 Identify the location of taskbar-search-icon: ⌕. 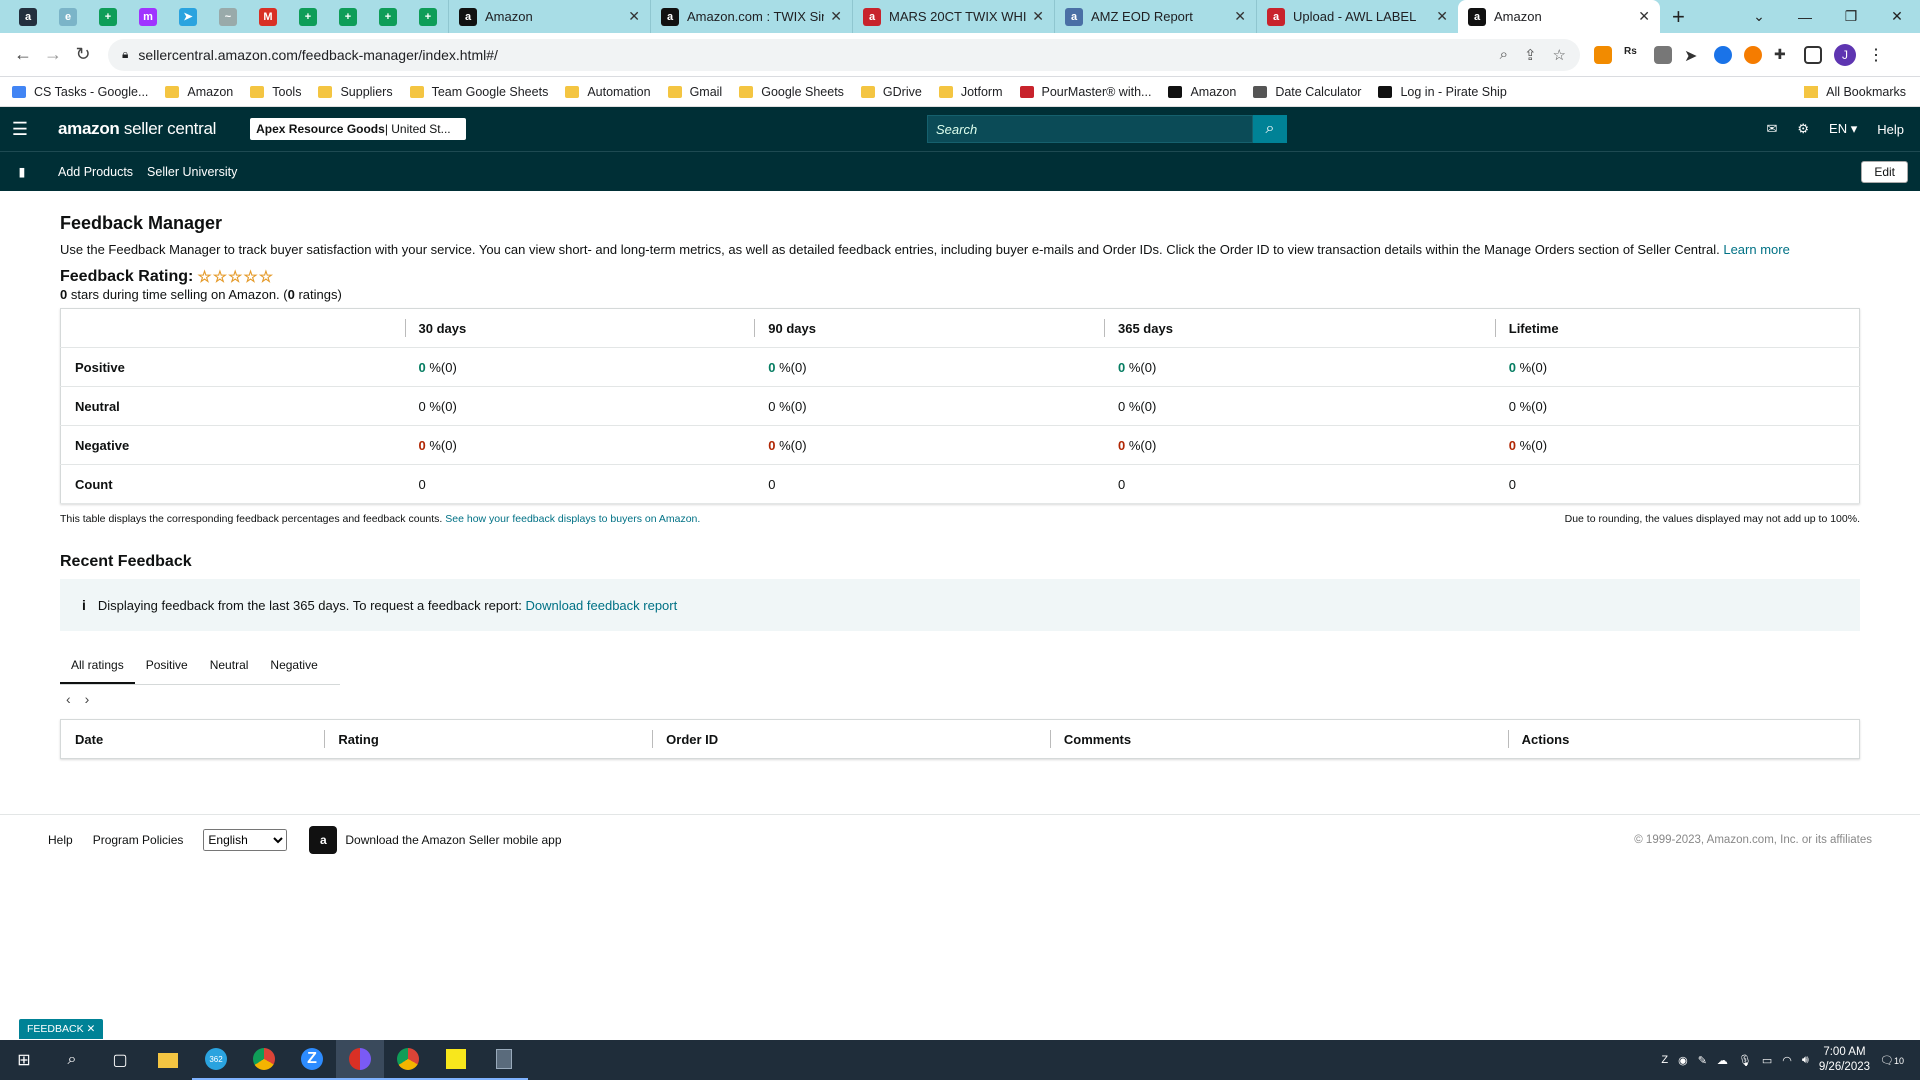
(72, 1060).